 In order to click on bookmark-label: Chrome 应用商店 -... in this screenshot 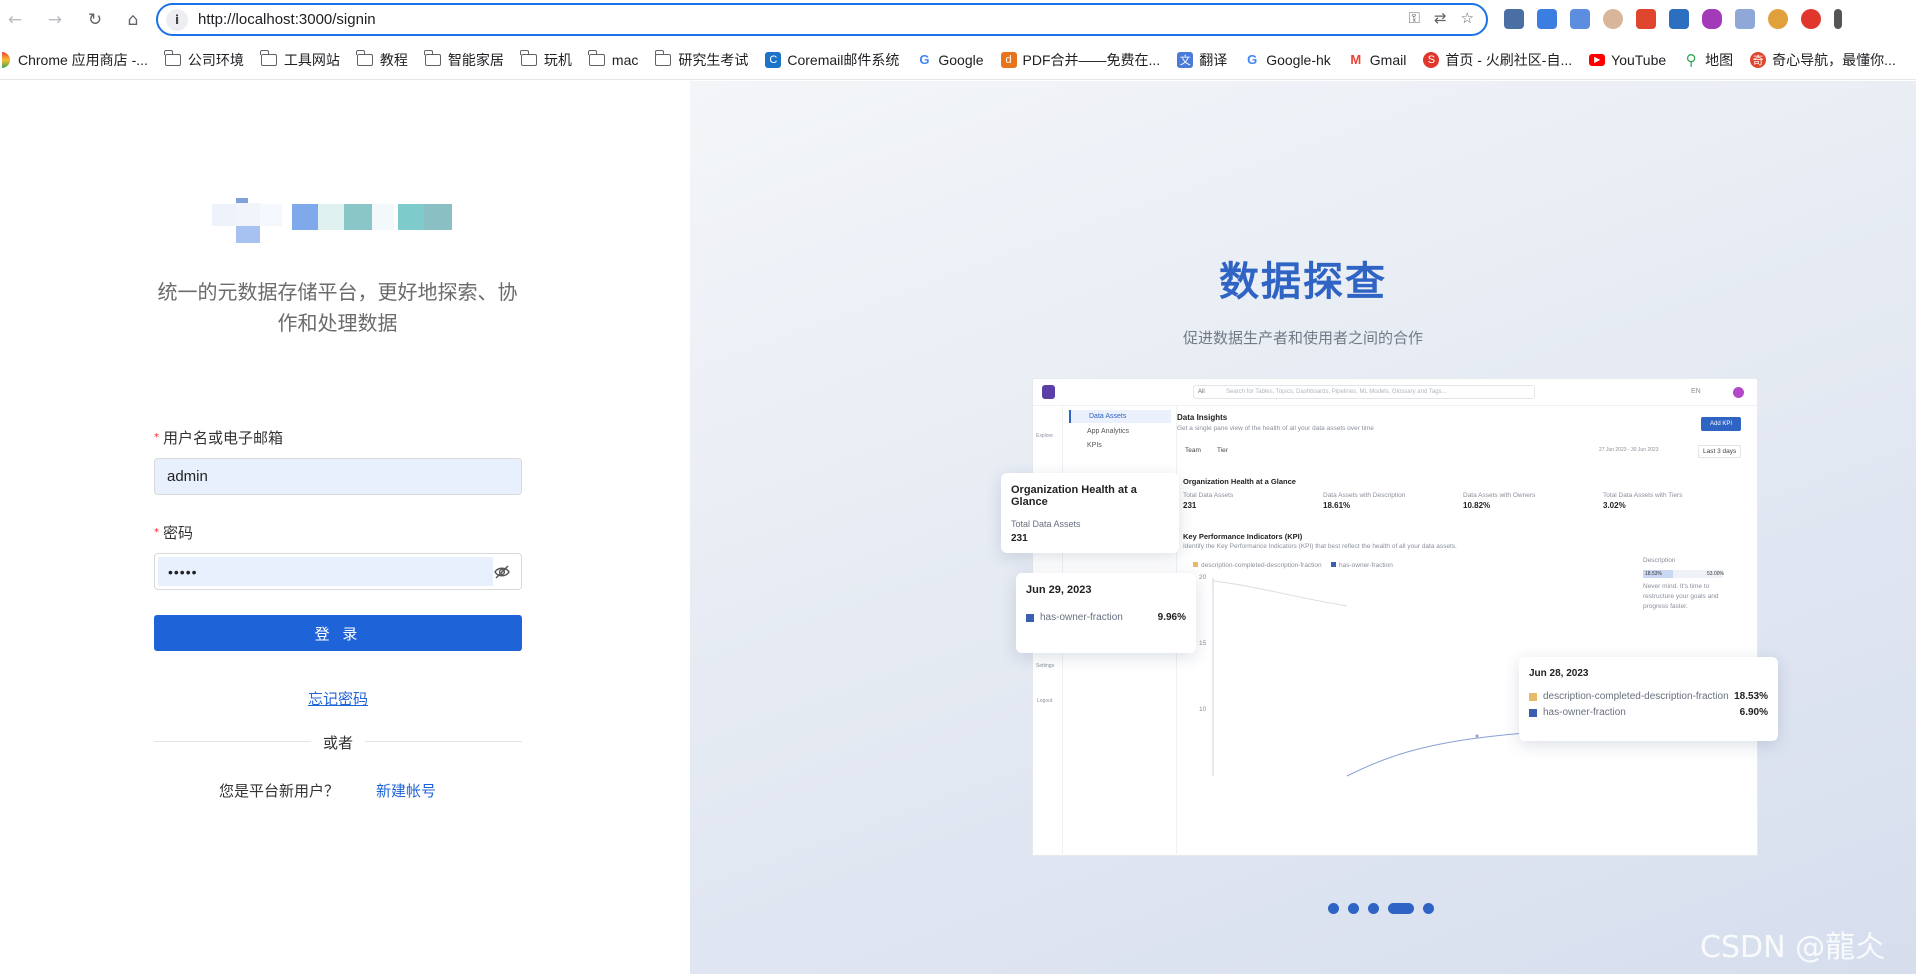, I will do `click(83, 59)`.